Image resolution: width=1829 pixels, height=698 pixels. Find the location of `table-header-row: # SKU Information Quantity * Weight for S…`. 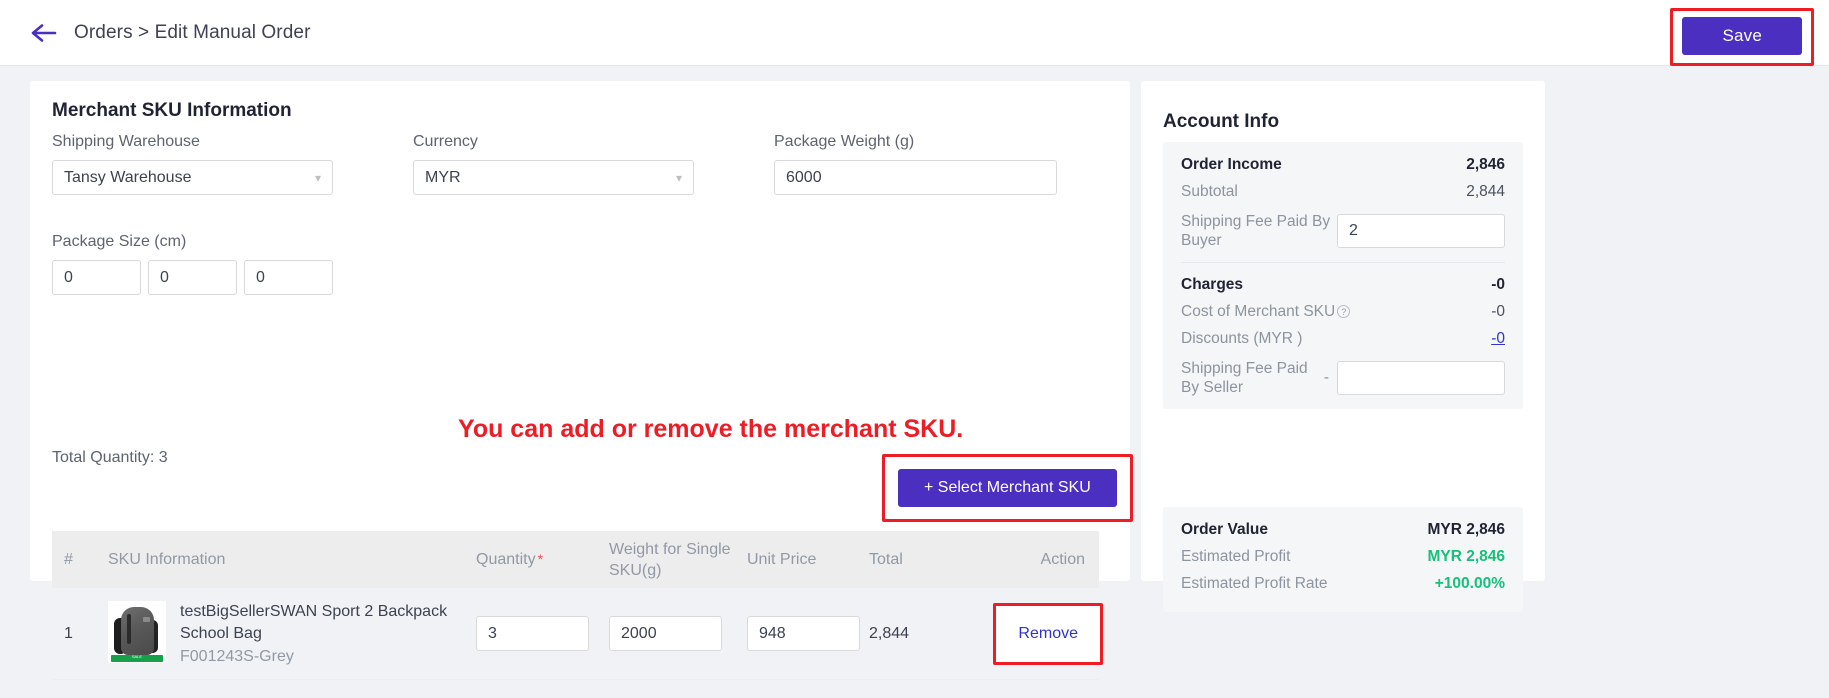

table-header-row: # SKU Information Quantity * Weight for S… is located at coordinates (575, 559).